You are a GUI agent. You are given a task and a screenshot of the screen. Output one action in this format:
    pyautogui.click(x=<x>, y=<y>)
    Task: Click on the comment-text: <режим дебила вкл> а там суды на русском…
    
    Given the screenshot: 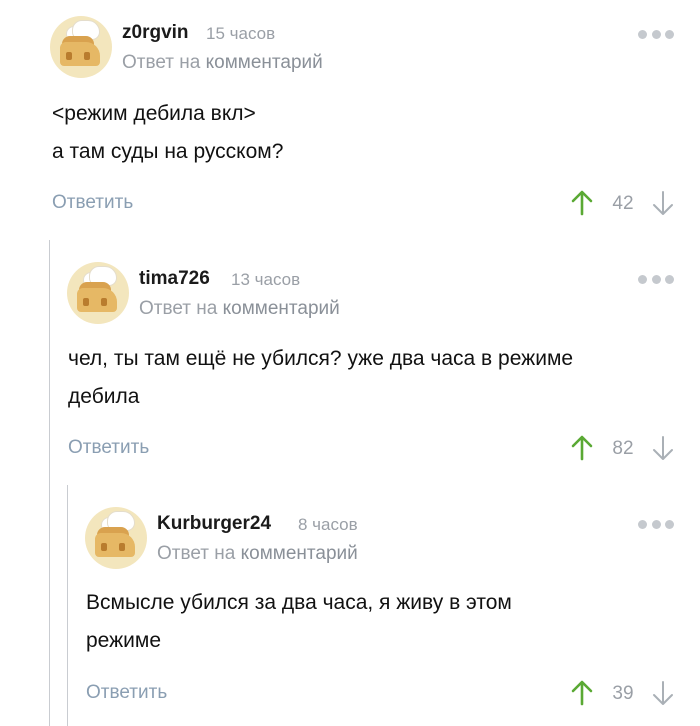 What is the action you would take?
    pyautogui.click(x=167, y=133)
    